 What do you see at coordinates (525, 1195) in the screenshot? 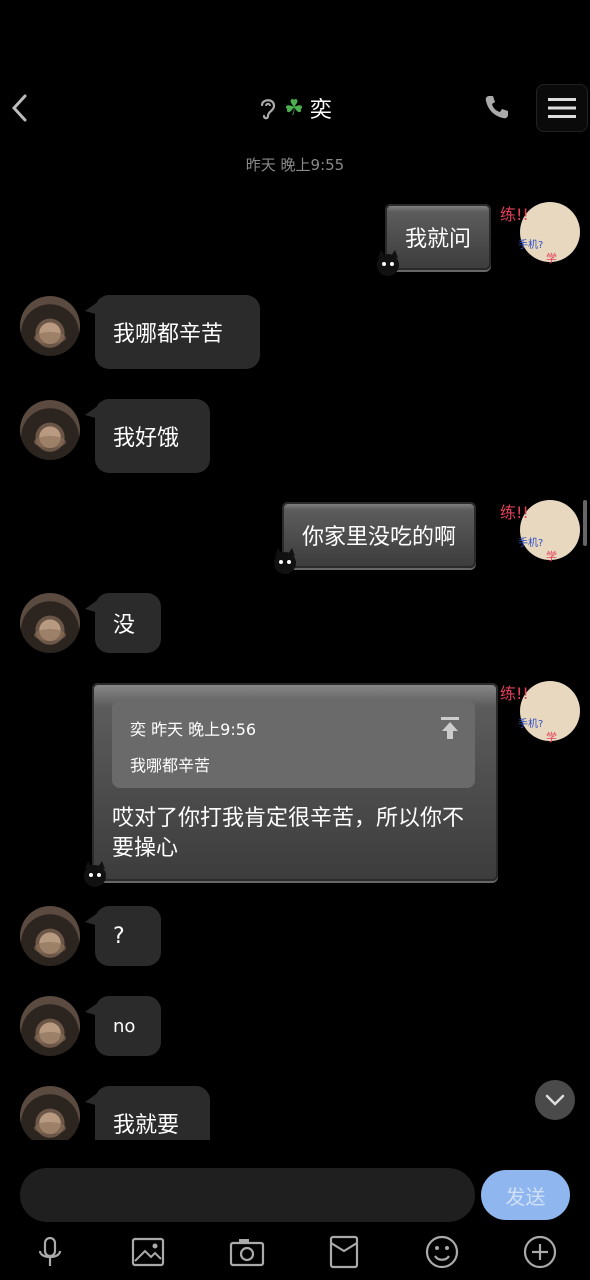
I see `send-button: 发送` at bounding box center [525, 1195].